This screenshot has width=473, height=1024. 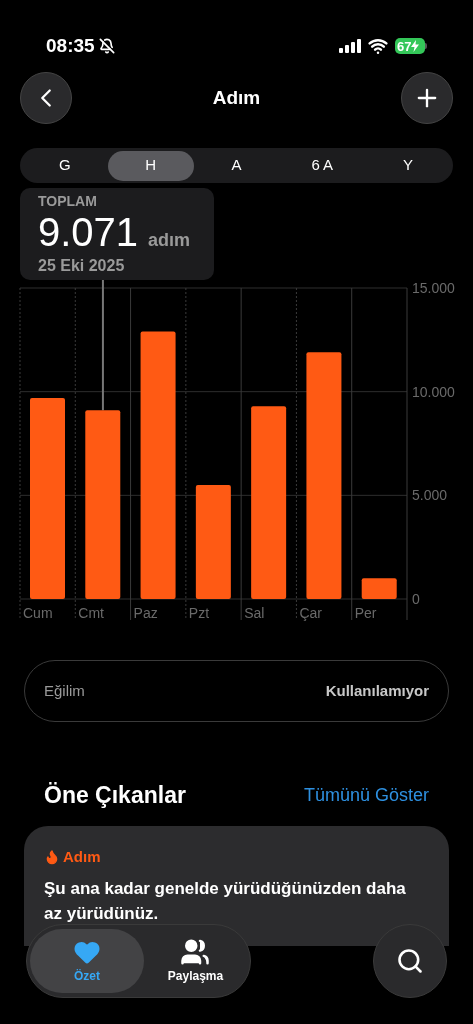 I want to click on range-tab: Y, so click(x=408, y=165).